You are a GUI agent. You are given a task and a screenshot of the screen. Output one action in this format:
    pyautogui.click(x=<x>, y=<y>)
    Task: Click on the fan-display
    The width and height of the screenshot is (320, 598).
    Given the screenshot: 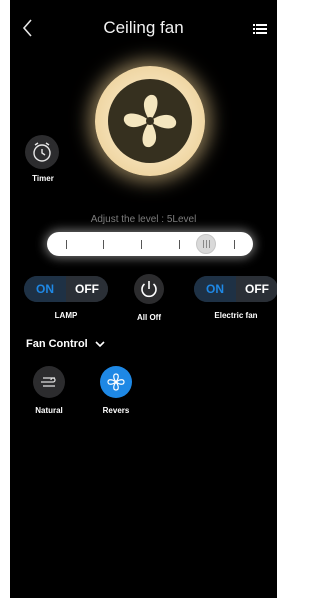 What is the action you would take?
    pyautogui.click(x=150, y=121)
    